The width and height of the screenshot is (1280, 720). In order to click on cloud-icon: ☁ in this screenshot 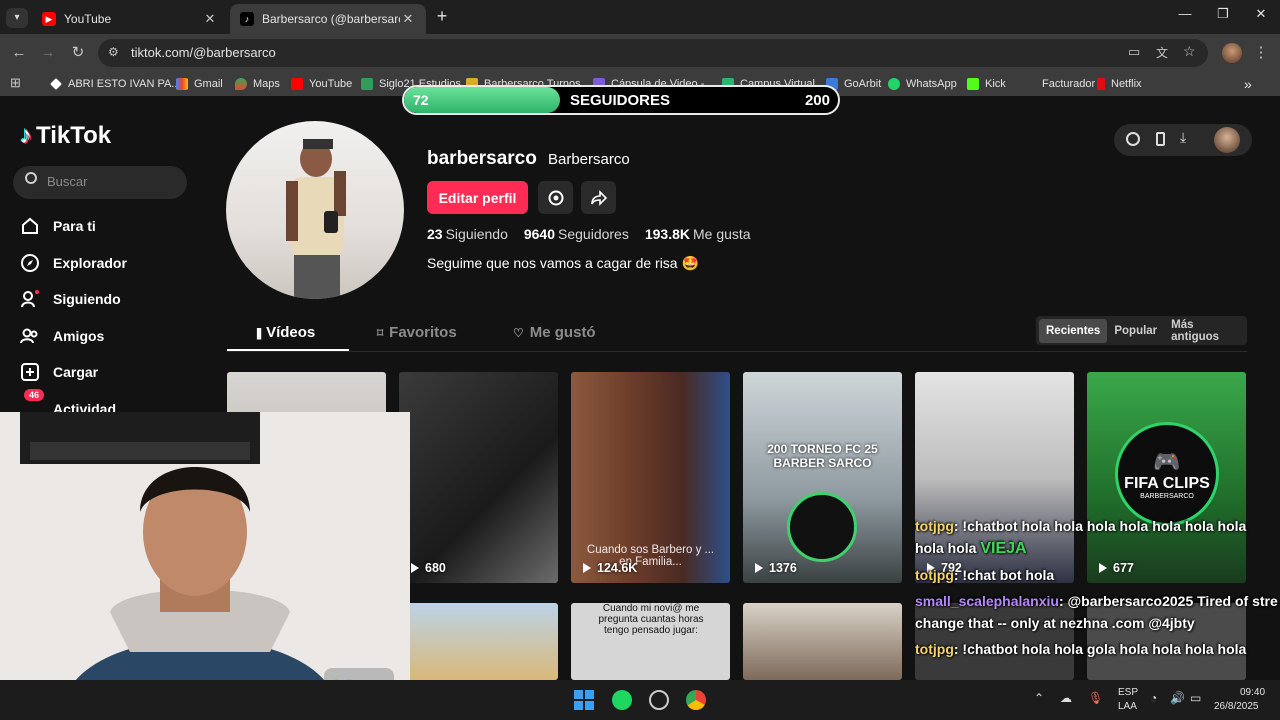, I will do `click(1066, 698)`.